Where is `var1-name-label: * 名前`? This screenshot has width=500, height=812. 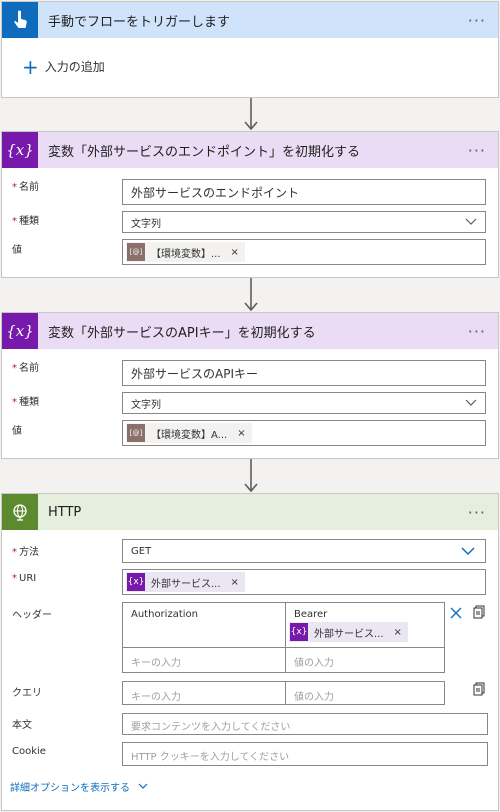
var1-name-label: * 名前 is located at coordinates (25, 187).